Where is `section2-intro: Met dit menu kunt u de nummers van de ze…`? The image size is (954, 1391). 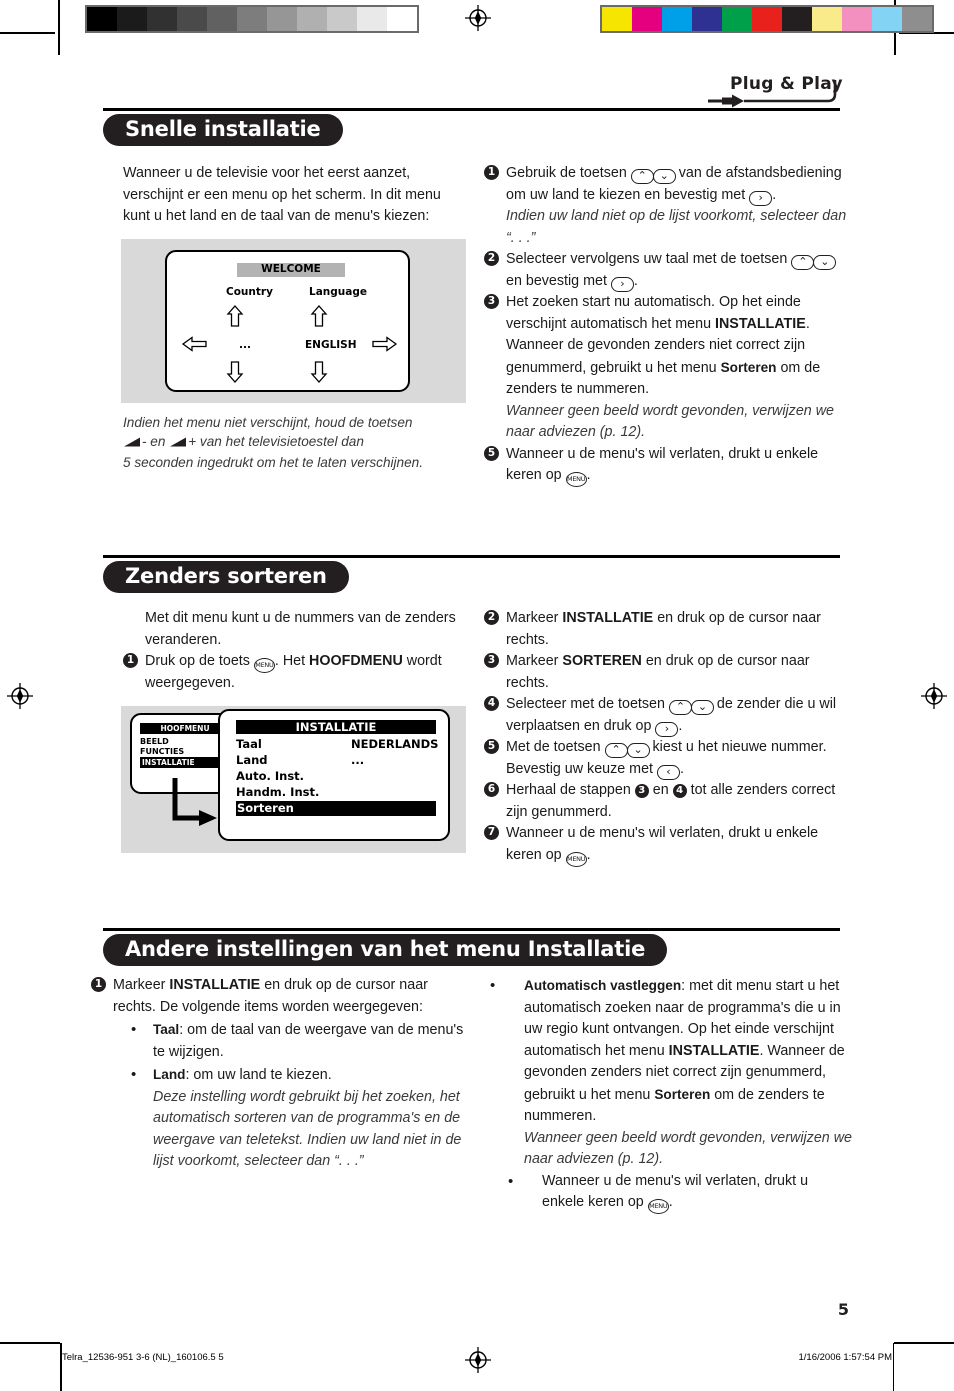 section2-intro: Met dit menu kunt u de nummers van de ze… is located at coordinates (300, 629).